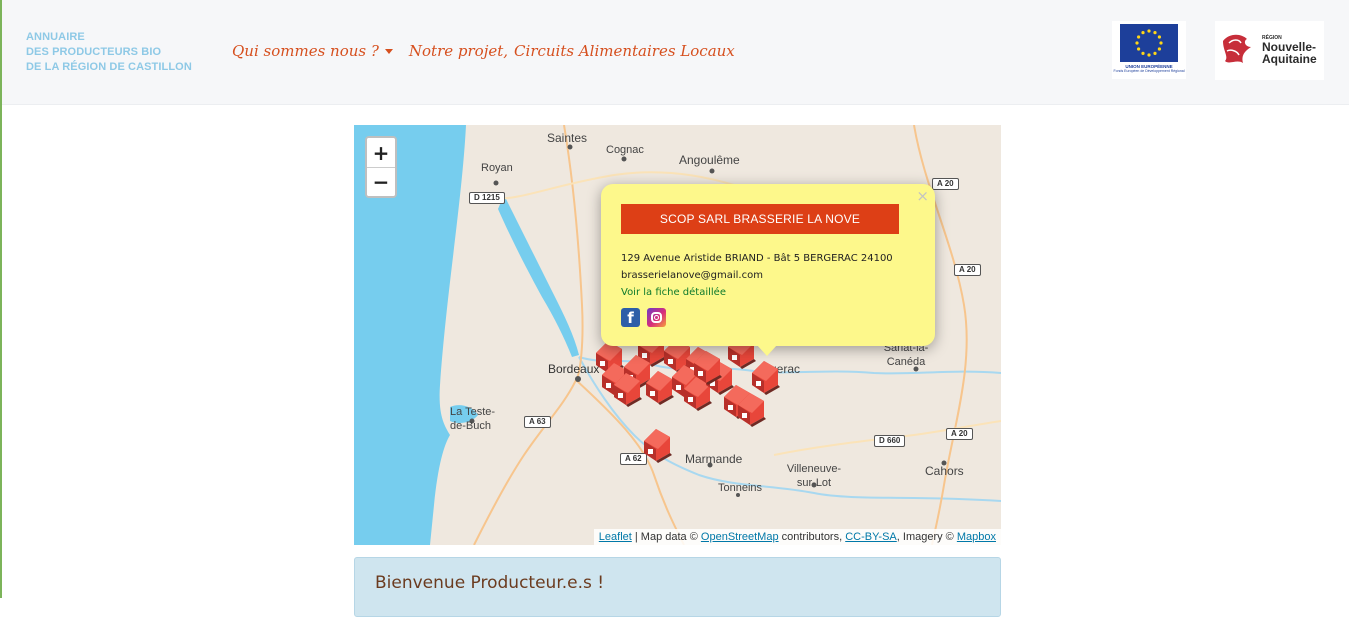 Image resolution: width=1349 pixels, height=617 pixels. I want to click on region-nouvelle-aquitaine-logo: RÉGION Nouvelle- Aquitaine, so click(1269, 50).